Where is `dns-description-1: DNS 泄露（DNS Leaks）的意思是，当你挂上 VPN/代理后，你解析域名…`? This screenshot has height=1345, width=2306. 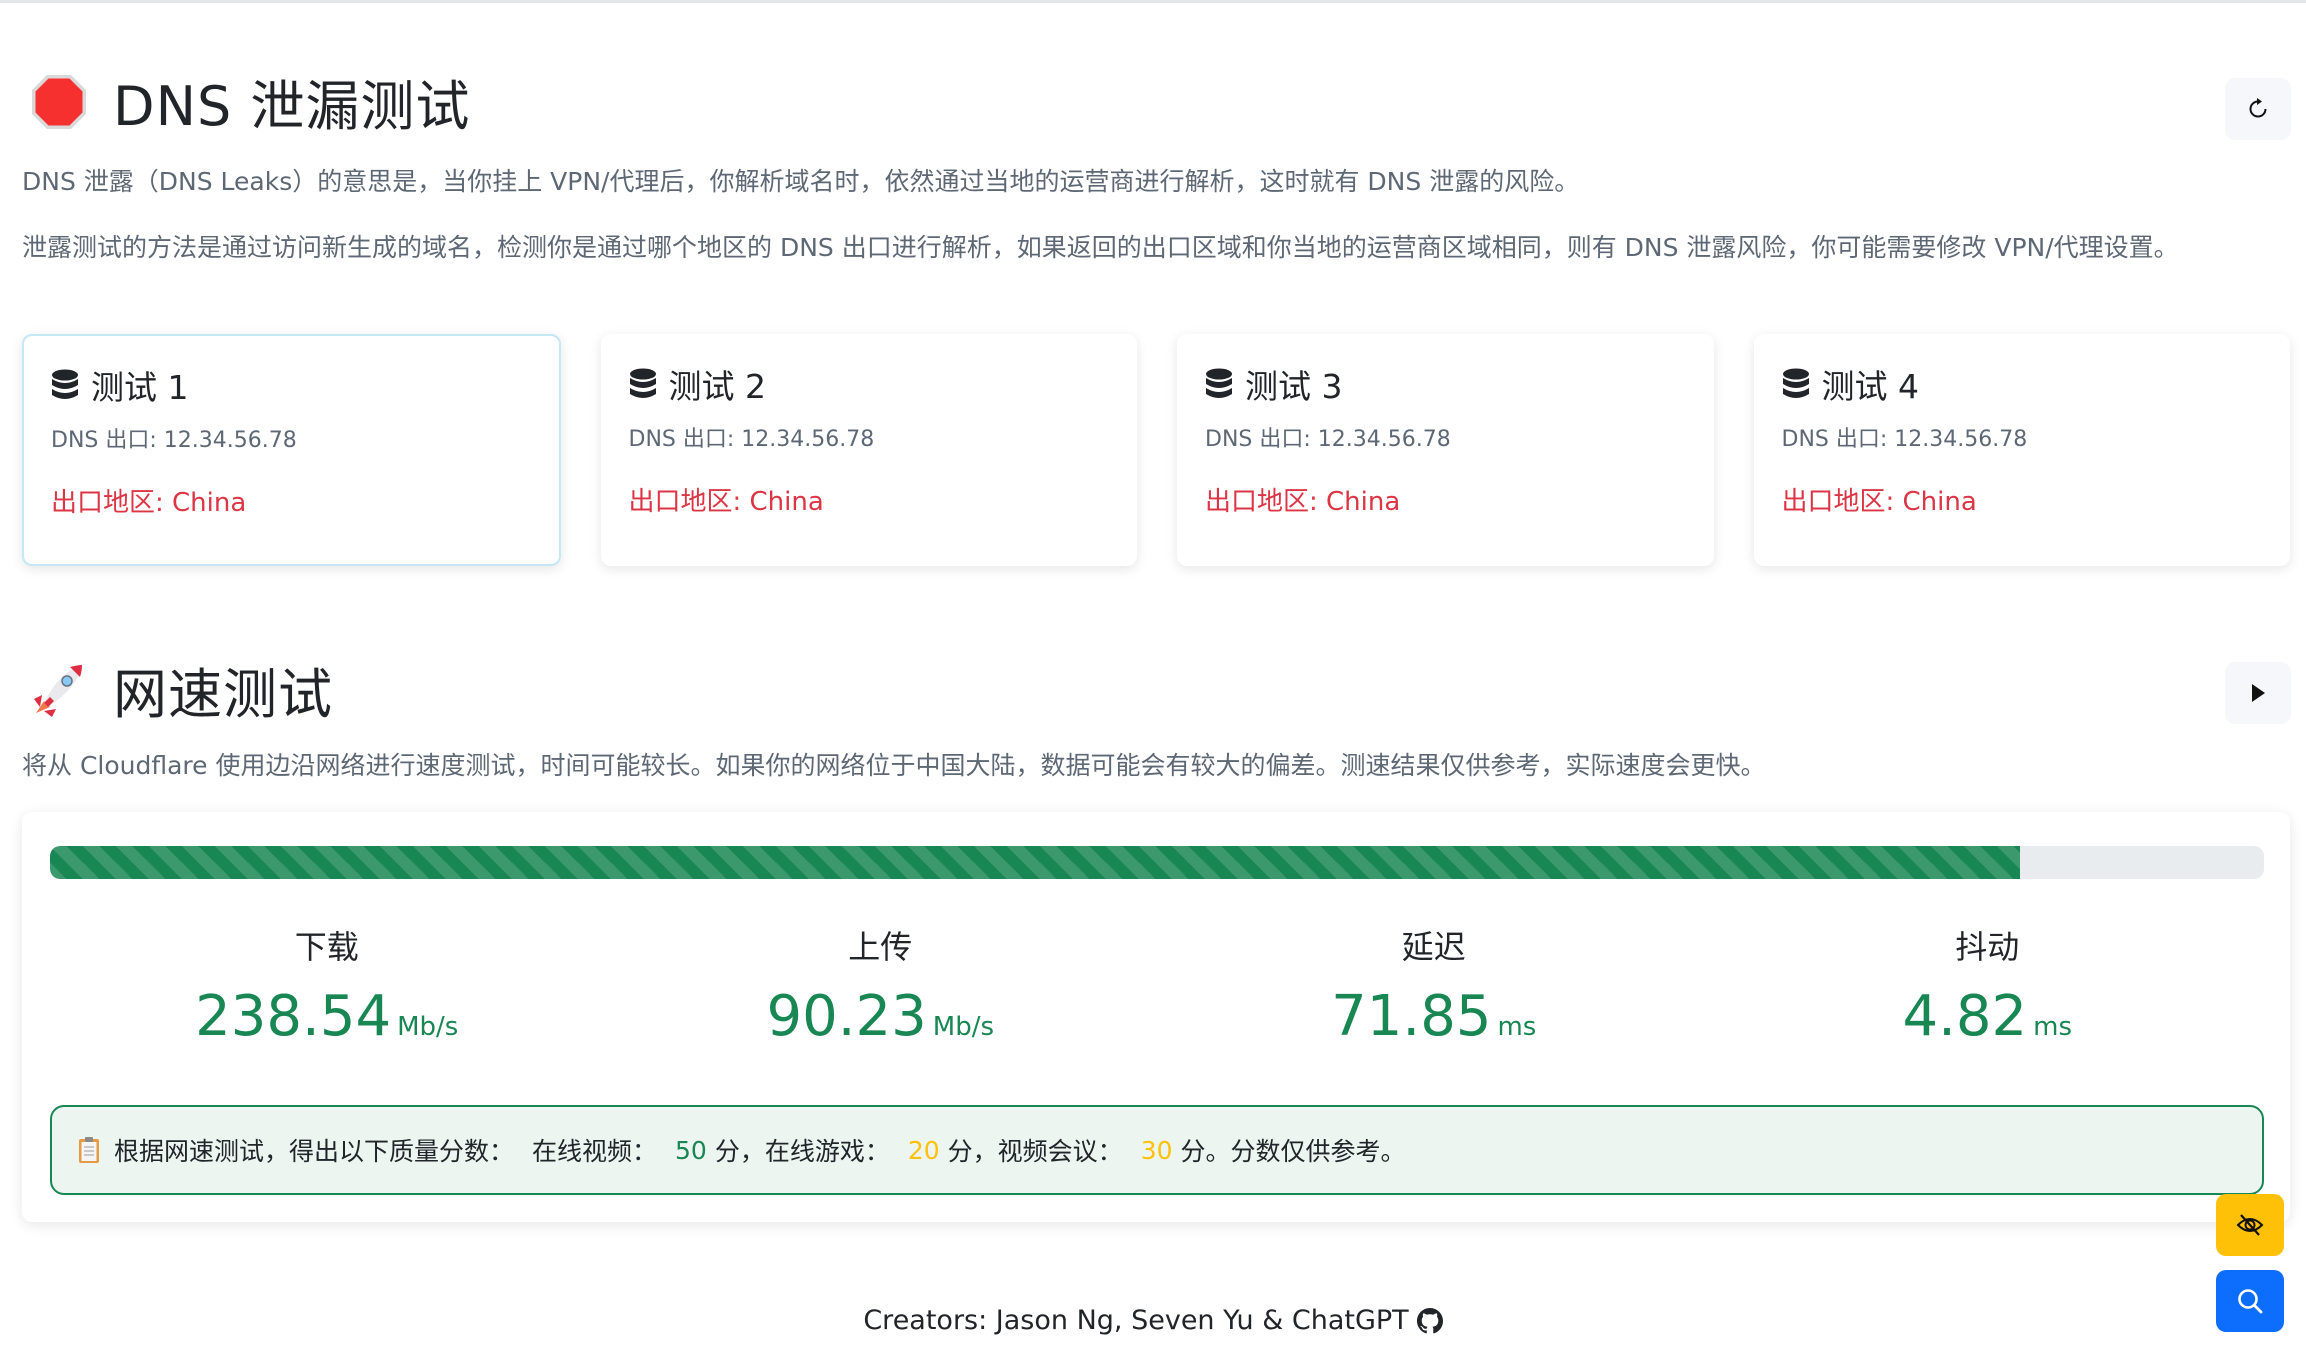
dns-description-1: DNS 泄露（DNS Leaks）的意思是，当你挂上 VPN/代理后，你解析域名… is located at coordinates (801, 181).